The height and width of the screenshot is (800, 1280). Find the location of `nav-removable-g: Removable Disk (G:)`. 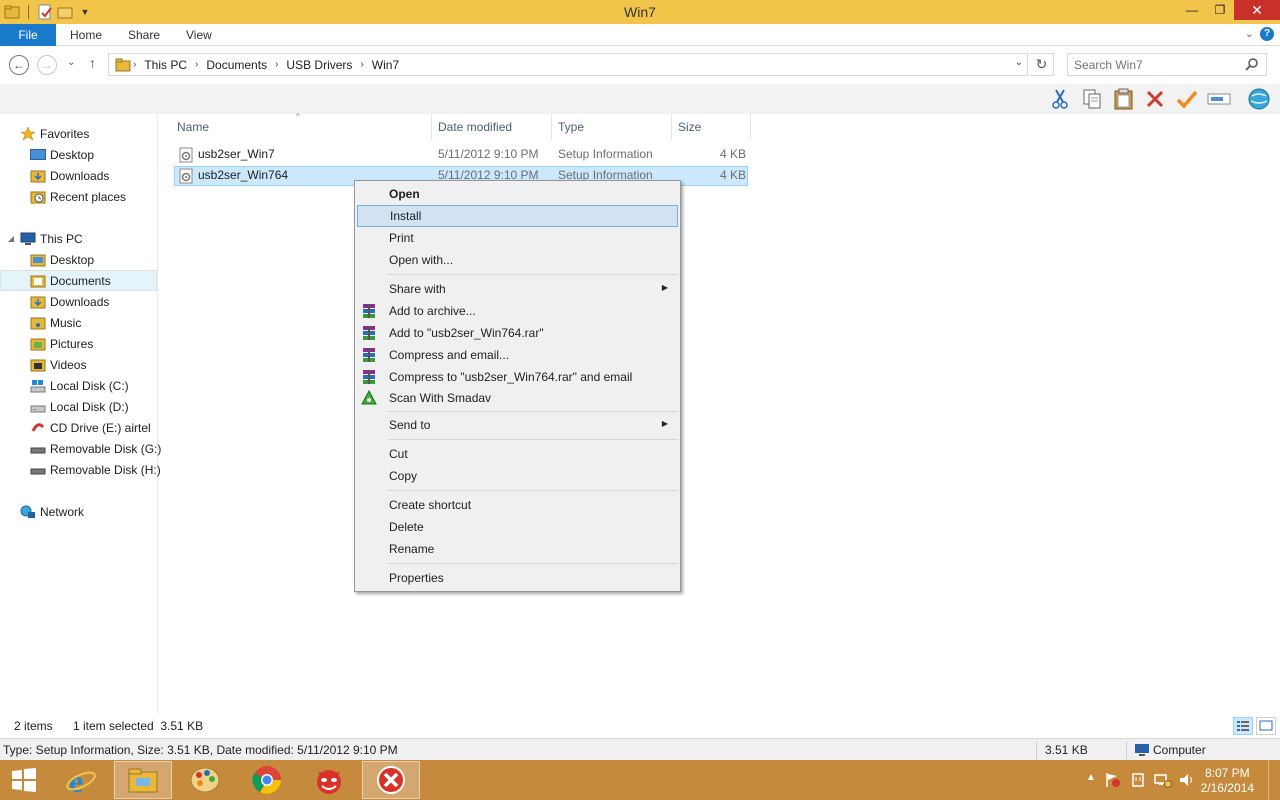

nav-removable-g: Removable Disk (G:) is located at coordinates (80, 448).